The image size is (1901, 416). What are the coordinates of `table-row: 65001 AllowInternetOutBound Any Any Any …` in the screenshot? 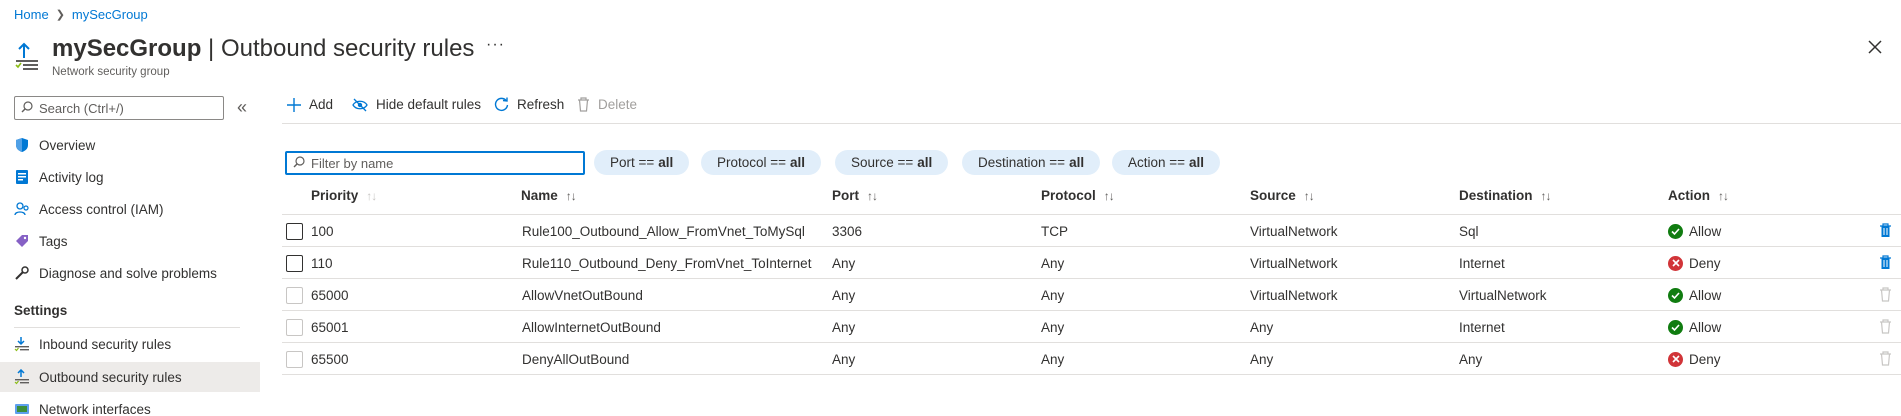 It's located at (1091, 327).